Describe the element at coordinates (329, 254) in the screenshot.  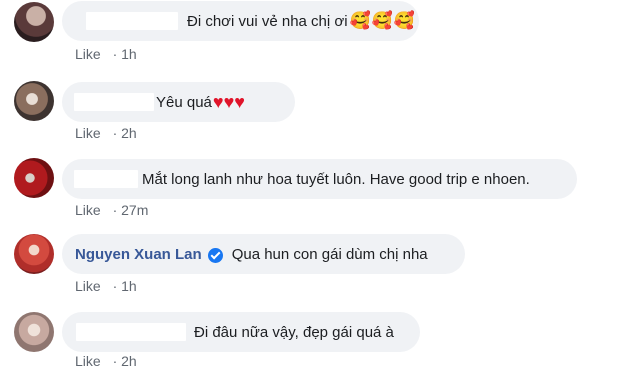
I see `comment-text: Qua hun con gái dùm chị nha` at that location.